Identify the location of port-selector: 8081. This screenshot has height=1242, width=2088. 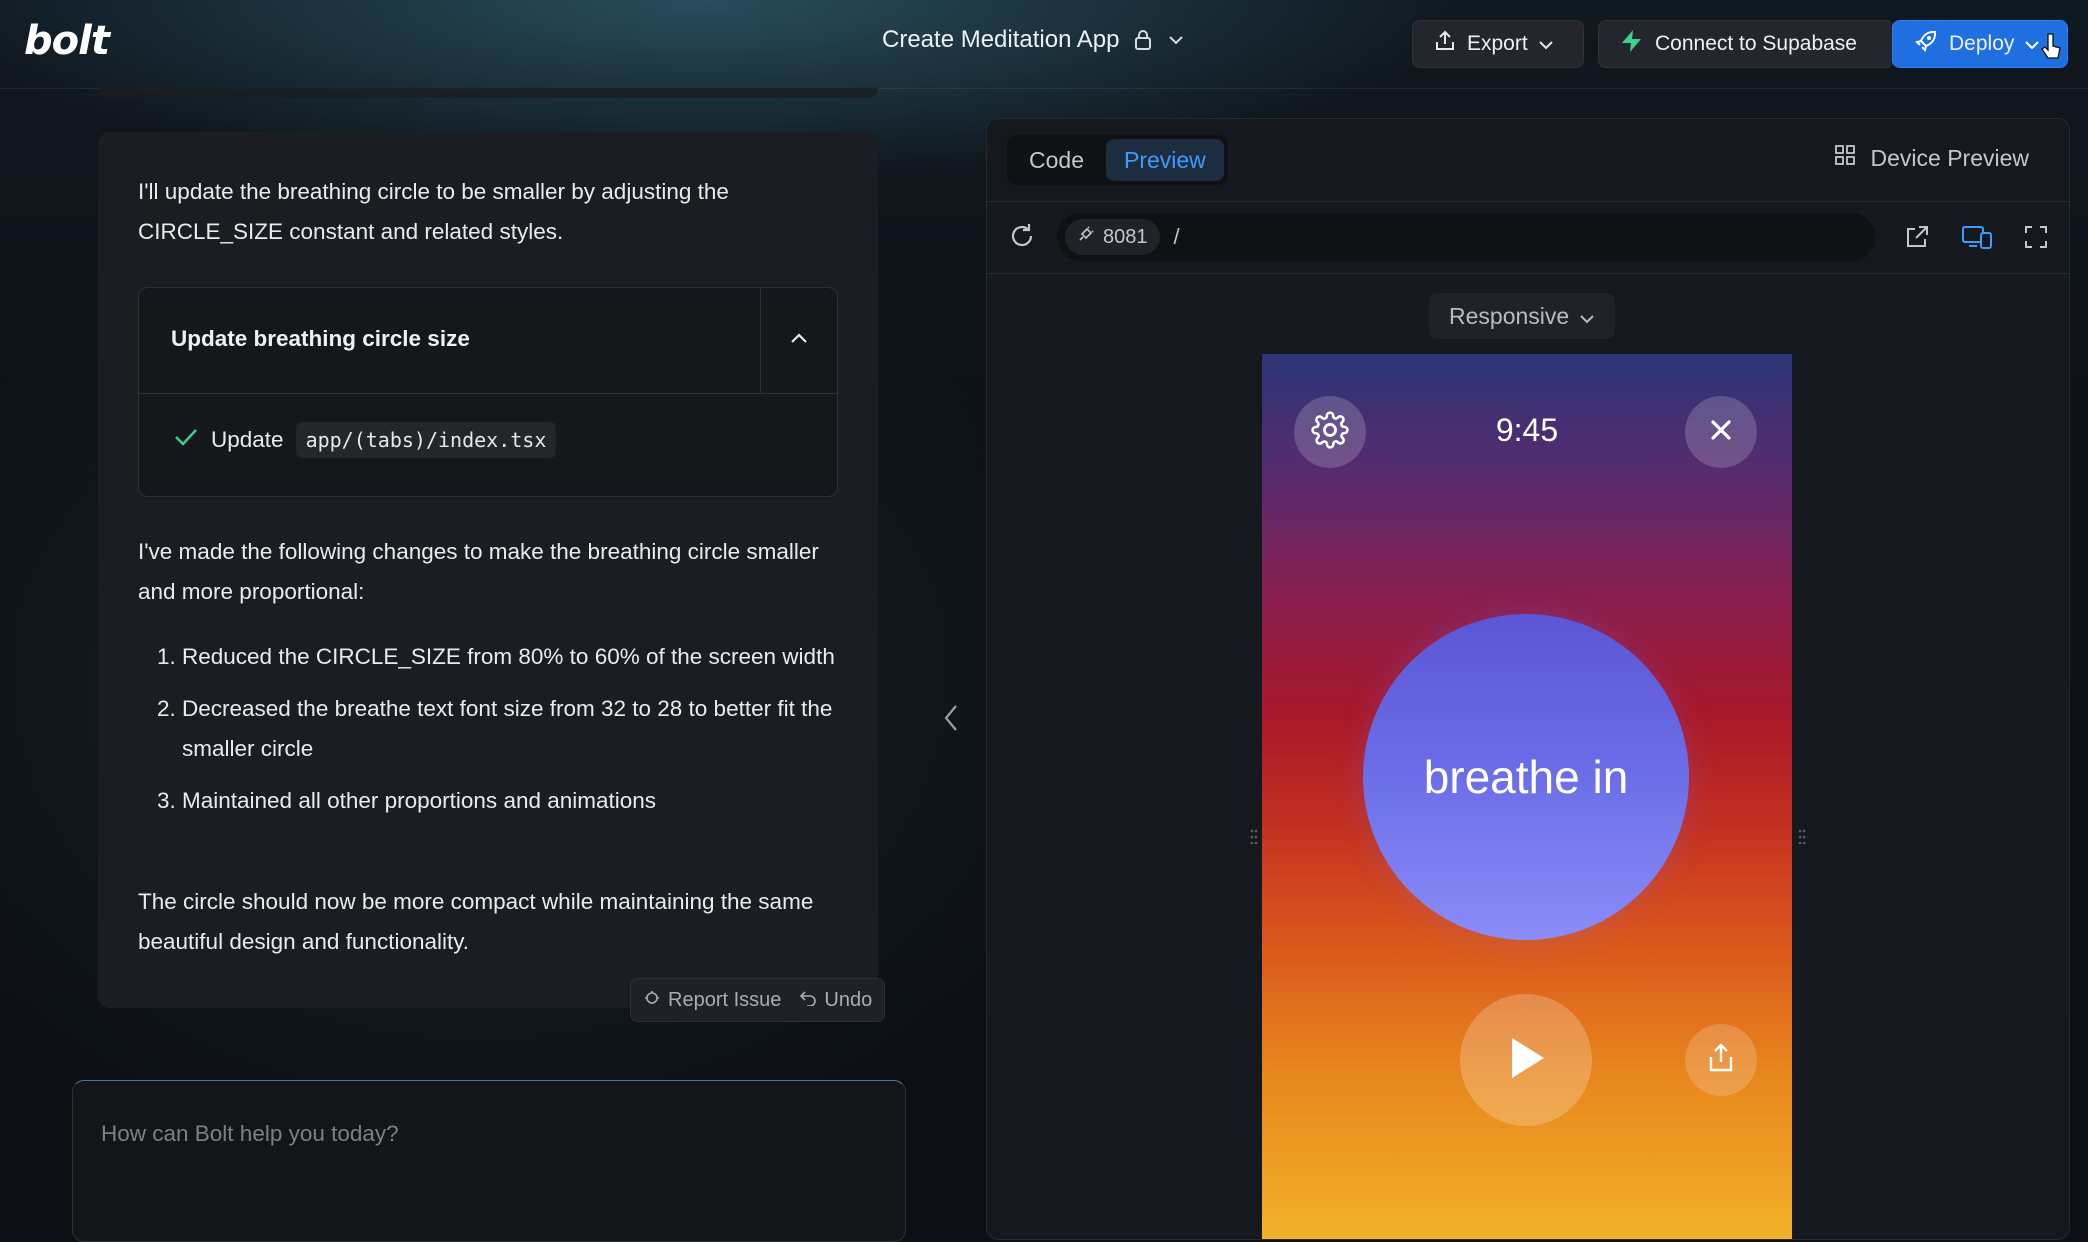
(1112, 237).